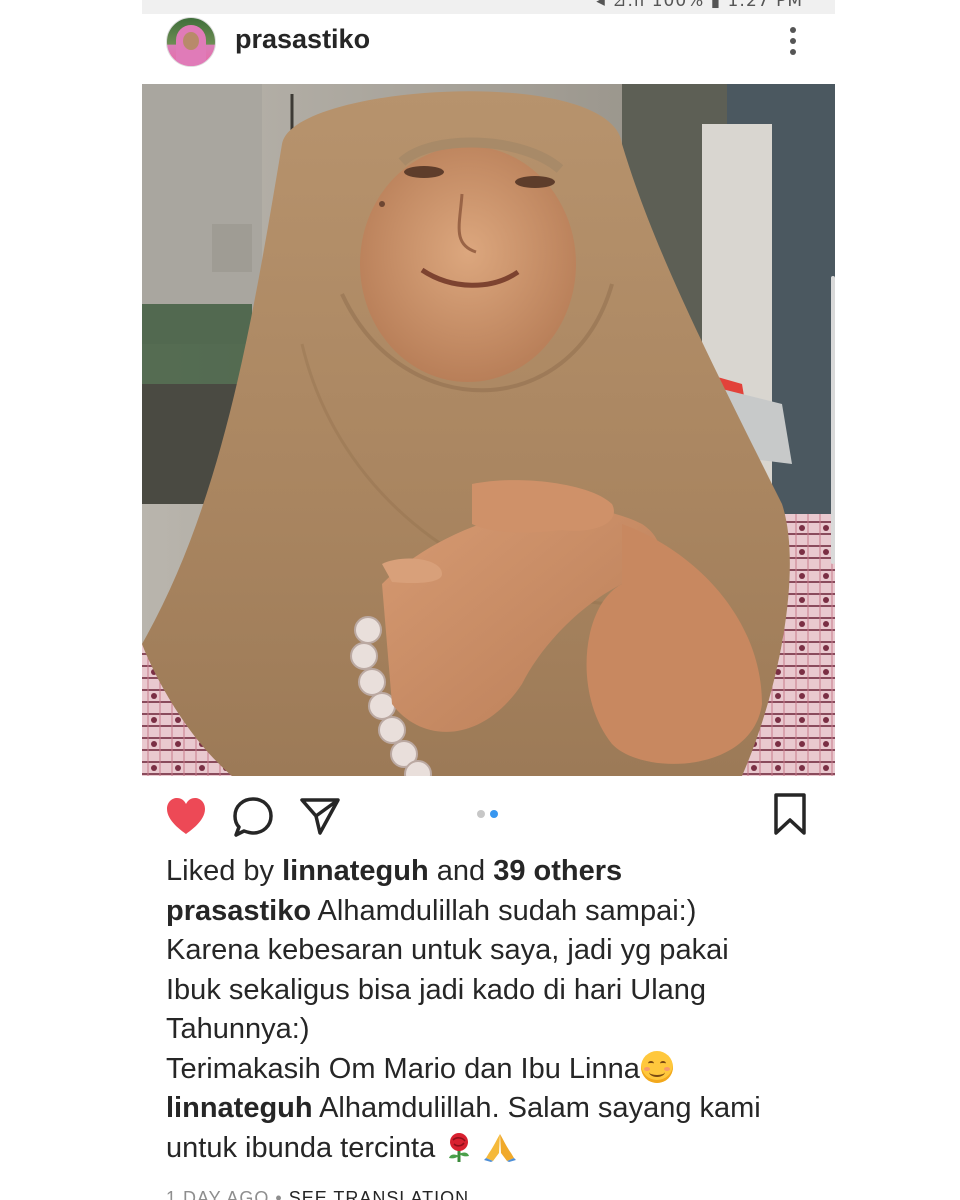 The height and width of the screenshot is (1200, 960). Describe the element at coordinates (540, 1108) in the screenshot. I see `comment-text: Alhamdulillah. Salam sayang kami` at that location.